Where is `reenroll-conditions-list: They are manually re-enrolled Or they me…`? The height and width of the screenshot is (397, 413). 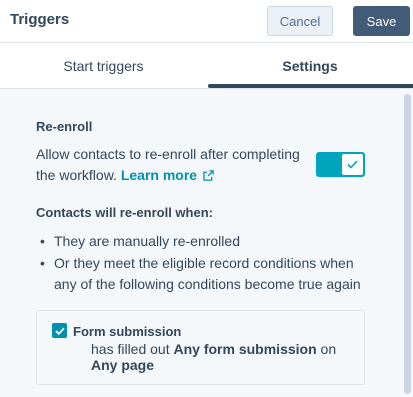 reenroll-conditions-list: They are manually re-enrolled Or they me… is located at coordinates (205, 263).